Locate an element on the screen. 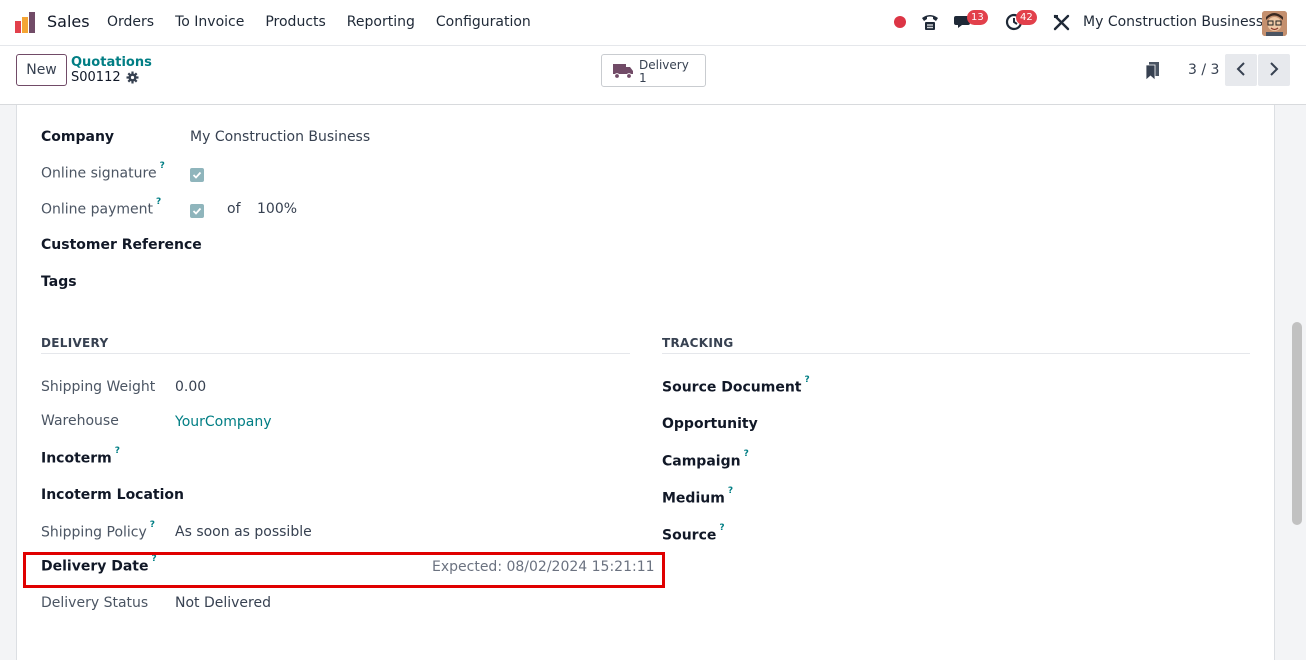 This screenshot has height=660, width=1306. sales-app-icon is located at coordinates (26, 23).